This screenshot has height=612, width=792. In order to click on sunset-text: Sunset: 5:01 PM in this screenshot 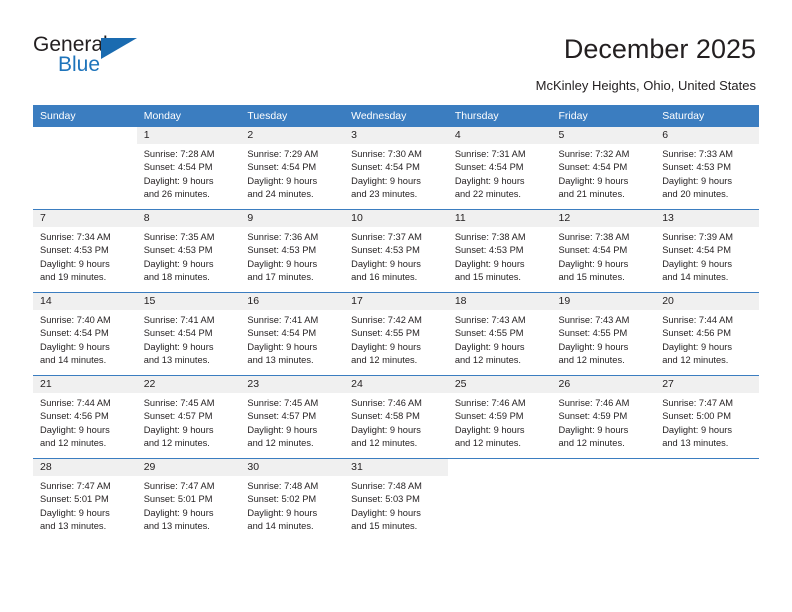, I will do `click(74, 499)`.